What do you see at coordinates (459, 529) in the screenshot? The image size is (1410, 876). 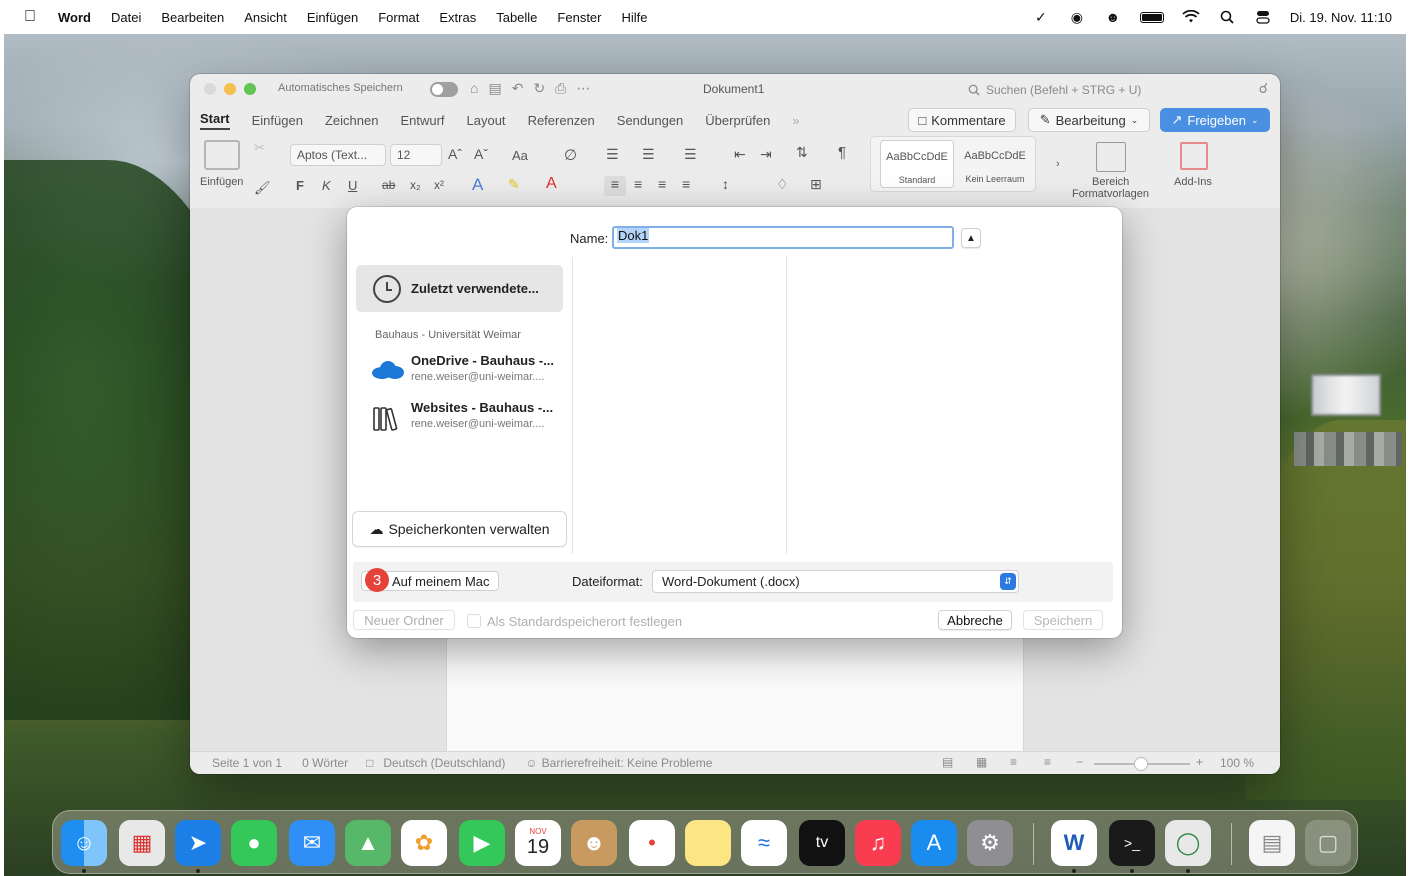 I see `manage-storage-accounts-button: ☁ Speicherkonten verwalten` at bounding box center [459, 529].